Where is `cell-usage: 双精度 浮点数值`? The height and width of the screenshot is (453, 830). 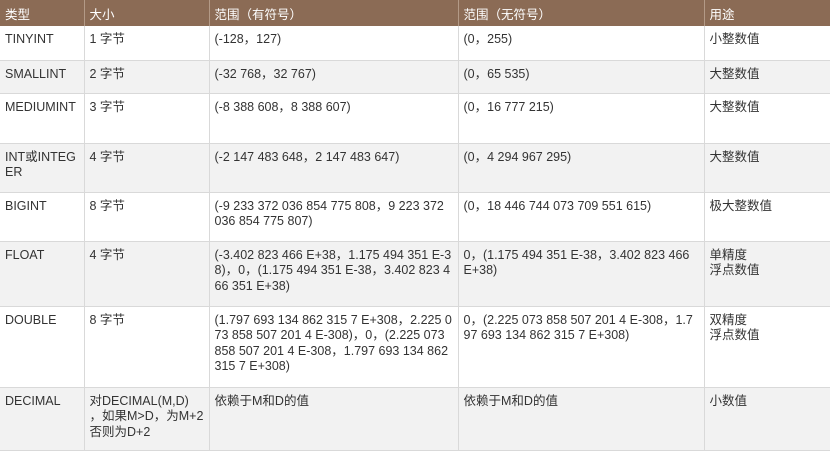
cell-usage: 双精度 浮点数值 is located at coordinates (767, 347).